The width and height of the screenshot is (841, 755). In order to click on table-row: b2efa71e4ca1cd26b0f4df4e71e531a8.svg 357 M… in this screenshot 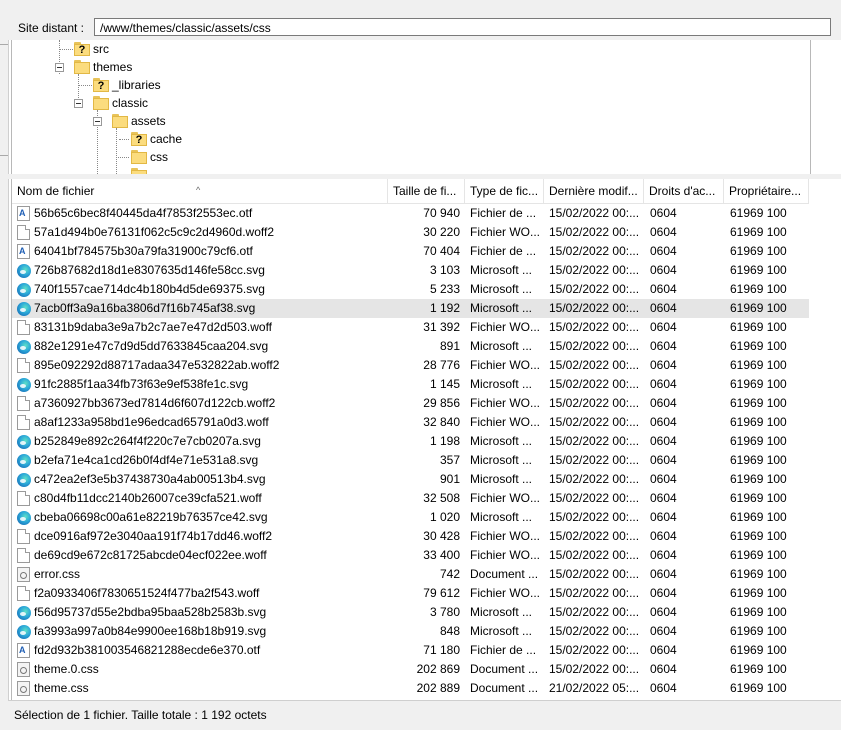, I will do `click(410, 460)`.